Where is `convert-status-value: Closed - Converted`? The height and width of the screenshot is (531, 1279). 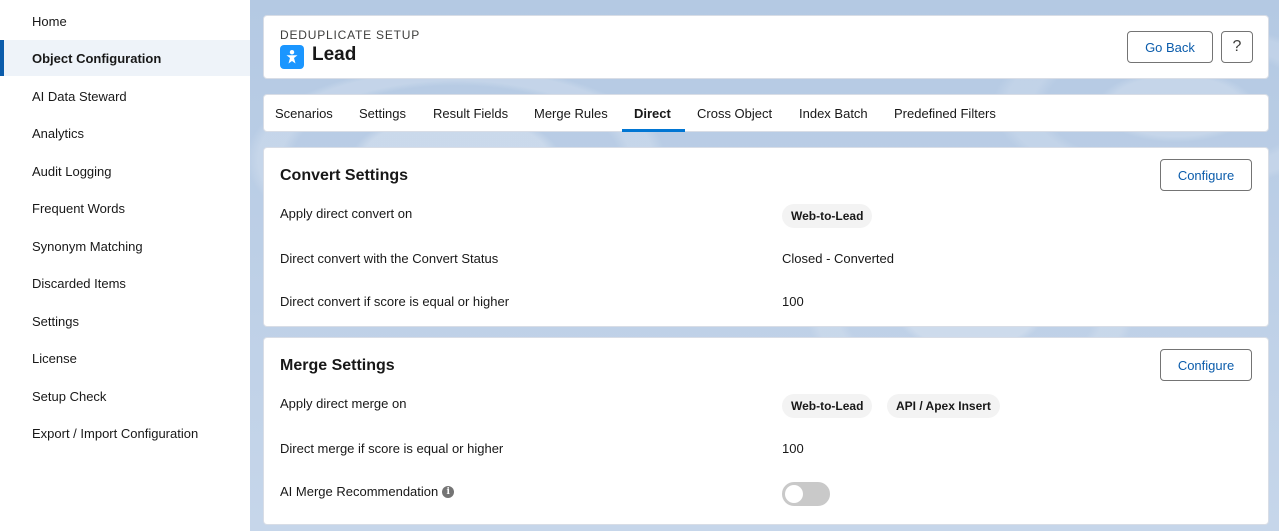
convert-status-value: Closed - Converted is located at coordinates (838, 258).